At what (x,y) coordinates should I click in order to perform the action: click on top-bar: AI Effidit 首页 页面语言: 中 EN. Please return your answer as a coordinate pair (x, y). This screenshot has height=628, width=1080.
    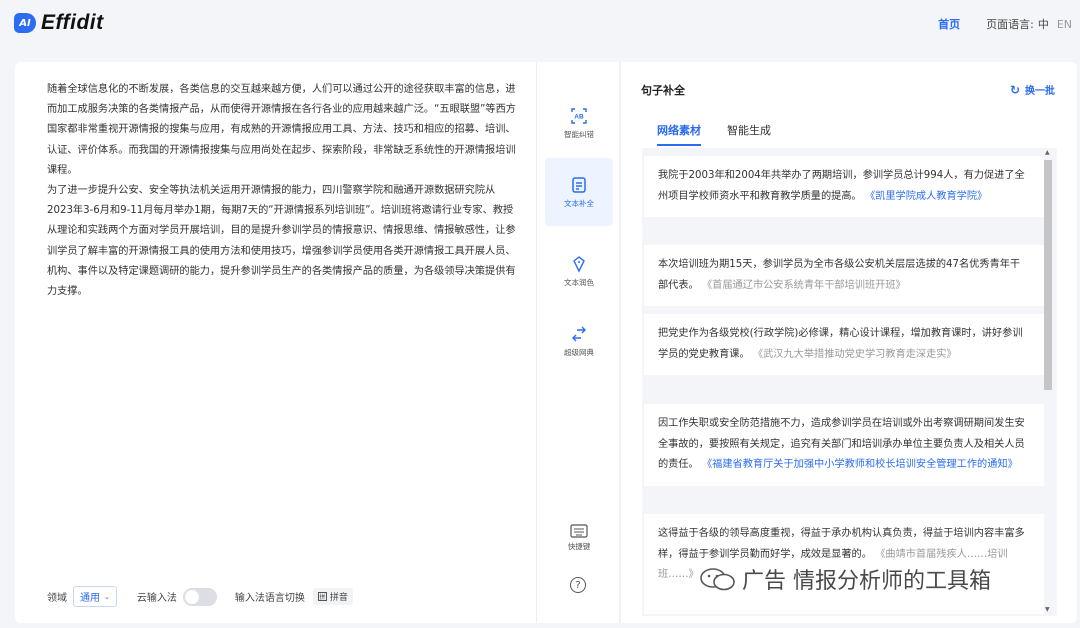
    Looking at the image, I should click on (540, 25).